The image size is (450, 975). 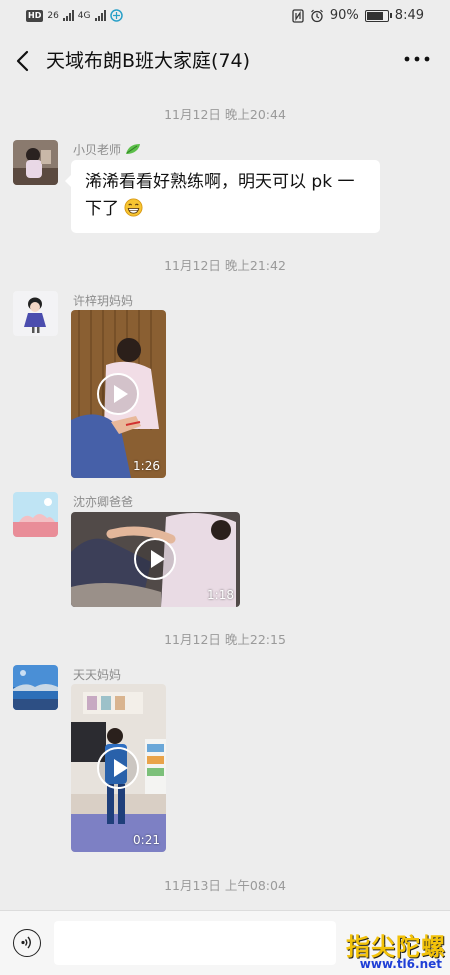 I want to click on video-message: 1:18, so click(x=155, y=559).